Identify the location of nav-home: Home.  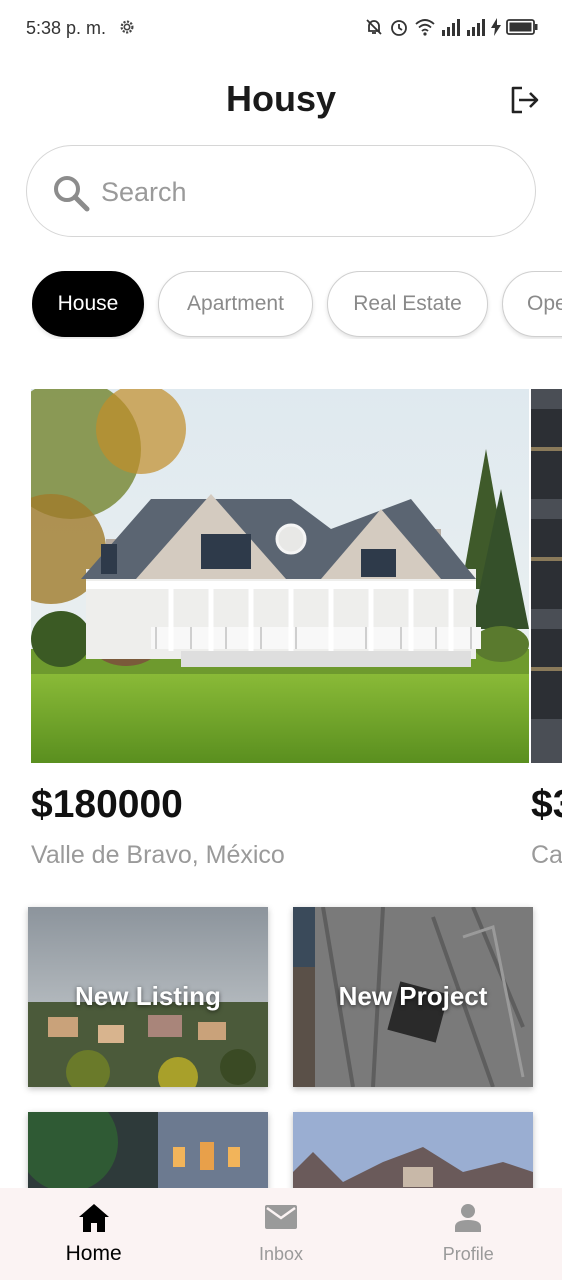
(93, 1234).